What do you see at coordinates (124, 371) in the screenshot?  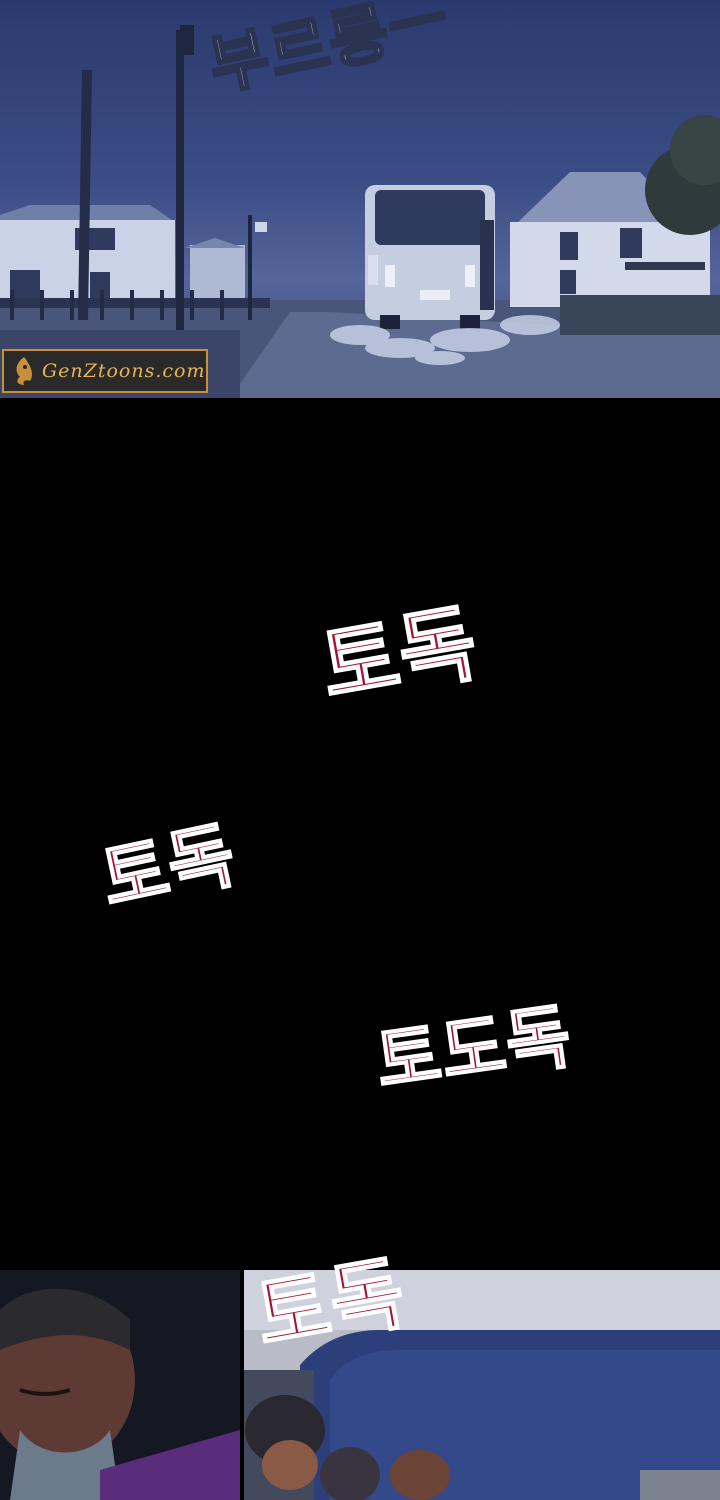 I see `watermark-text: GenZtoons.com` at bounding box center [124, 371].